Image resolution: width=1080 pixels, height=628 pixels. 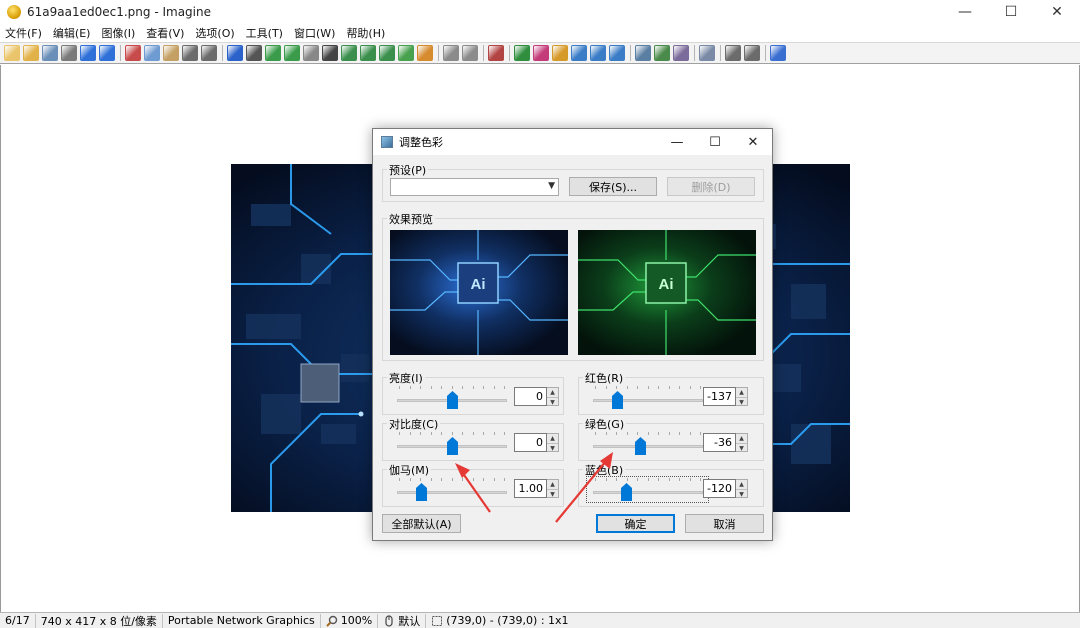 I want to click on paste-icon, so click(x=171, y=53).